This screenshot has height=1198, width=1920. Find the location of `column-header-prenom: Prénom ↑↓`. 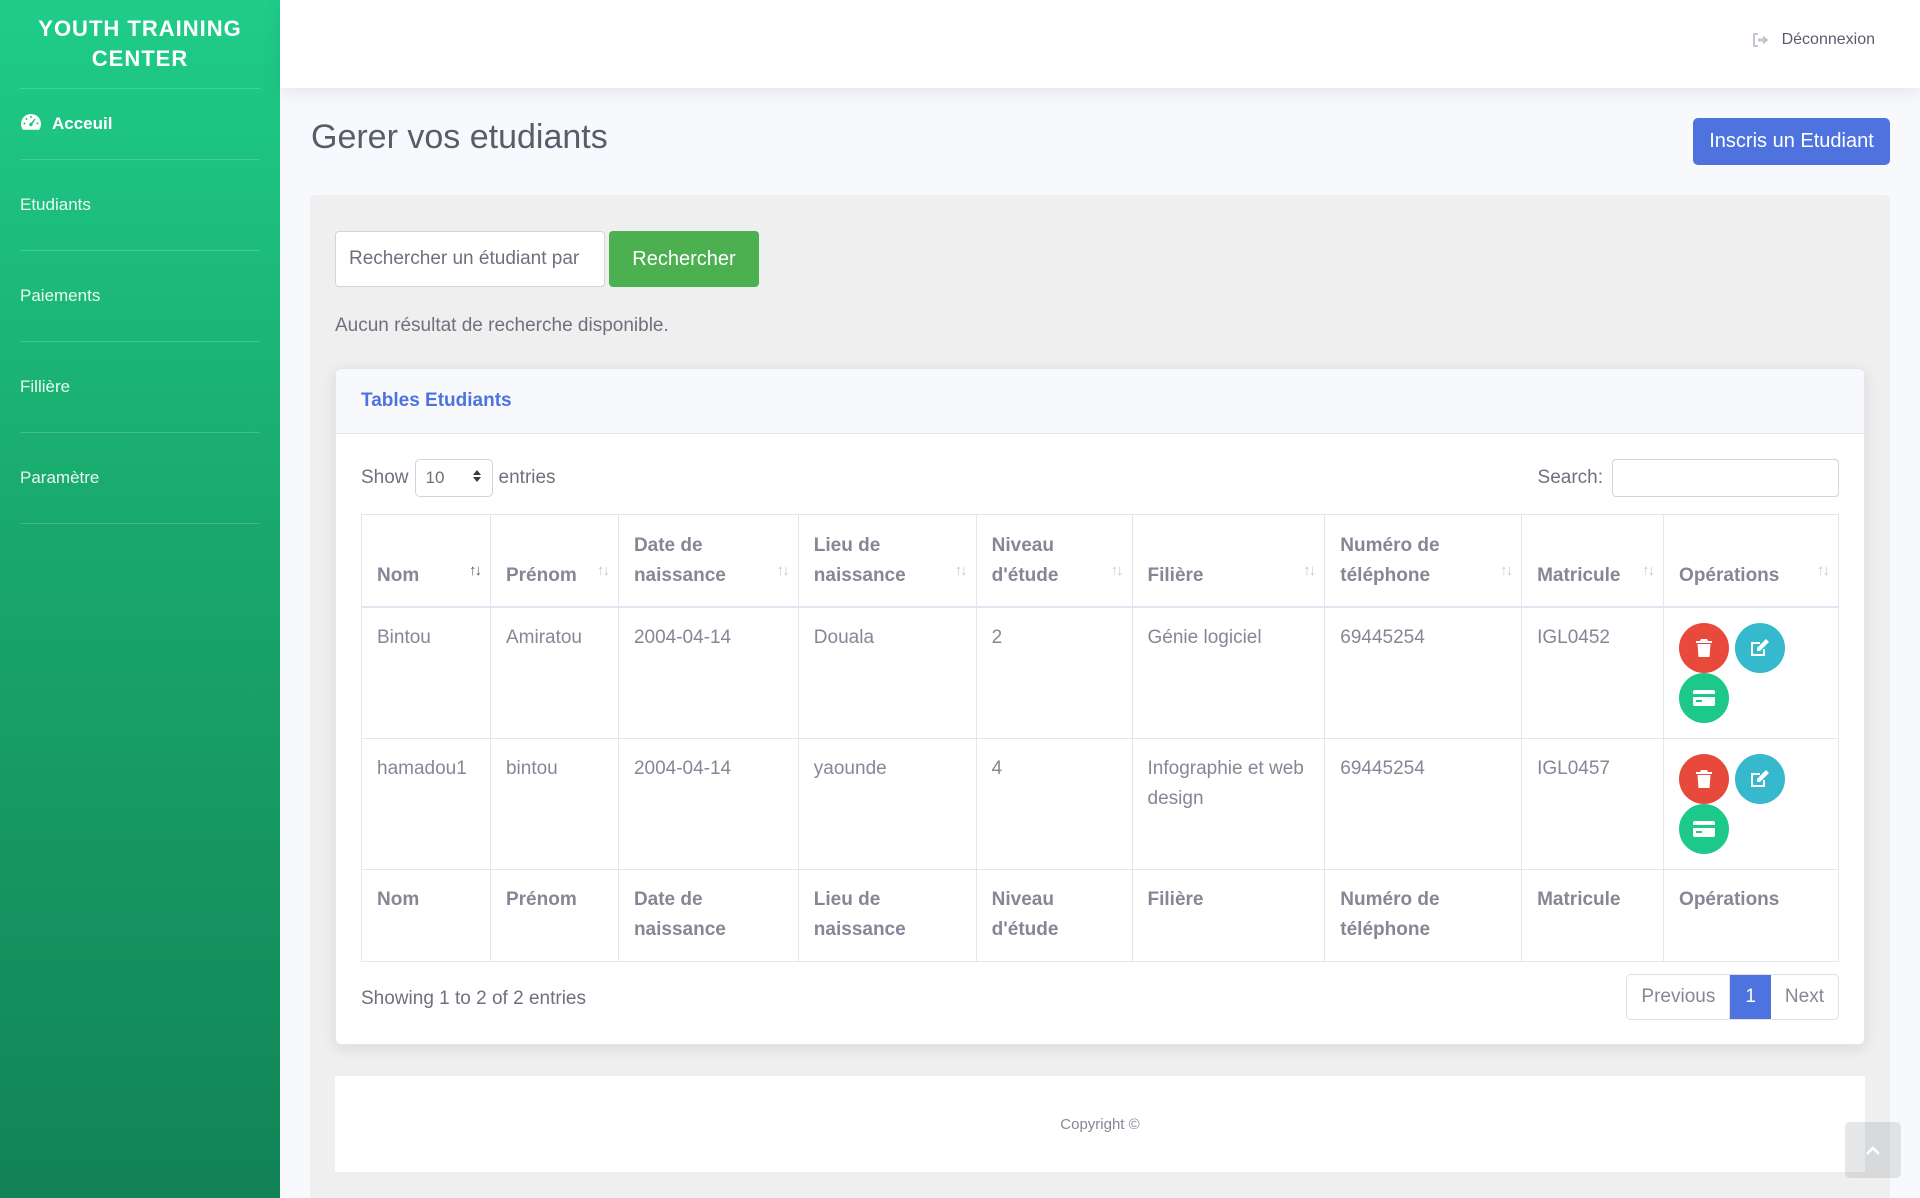

column-header-prenom: Prénom ↑↓ is located at coordinates (554, 561).